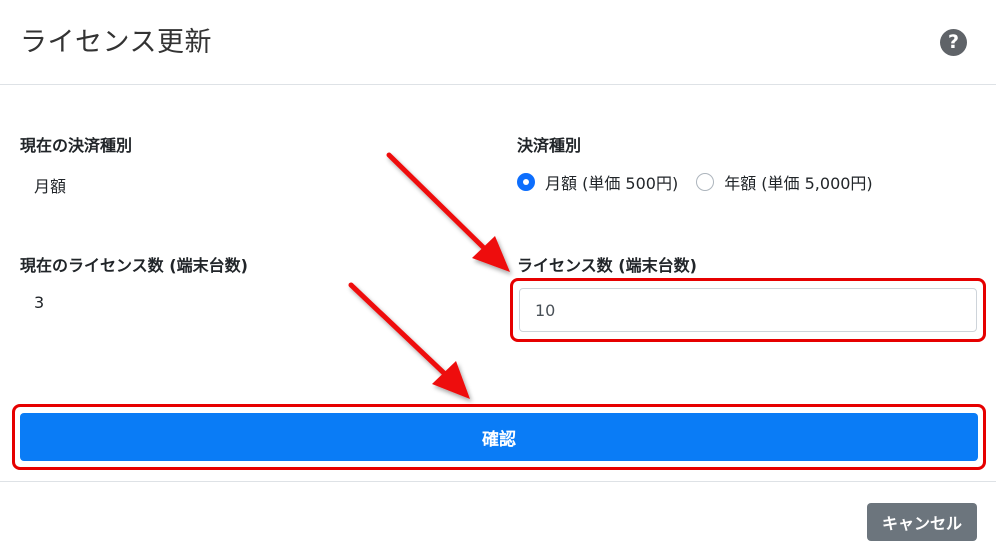  Describe the element at coordinates (134, 265) in the screenshot. I see `current-licenses-label: 現在のライセンス数 (端末台数)` at that location.